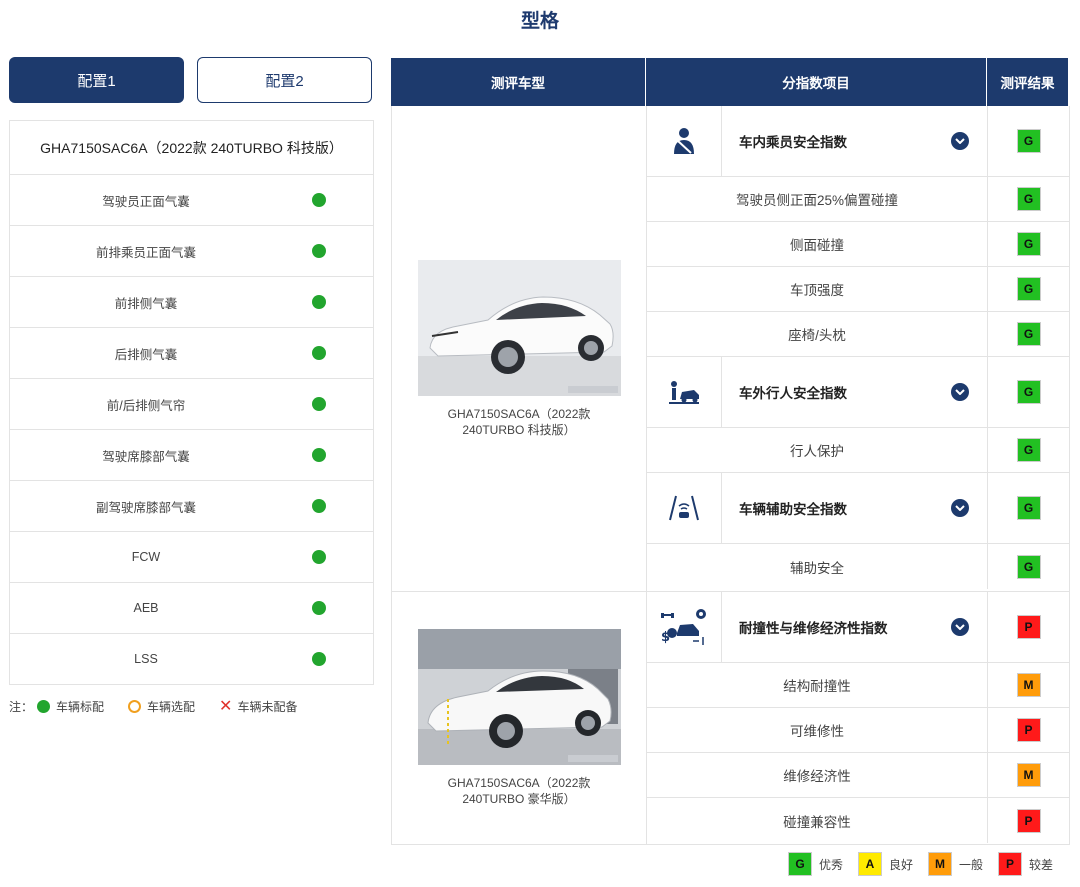  What do you see at coordinates (817, 775) in the screenshot?
I see `sub-index-name: 维修经济性` at bounding box center [817, 775].